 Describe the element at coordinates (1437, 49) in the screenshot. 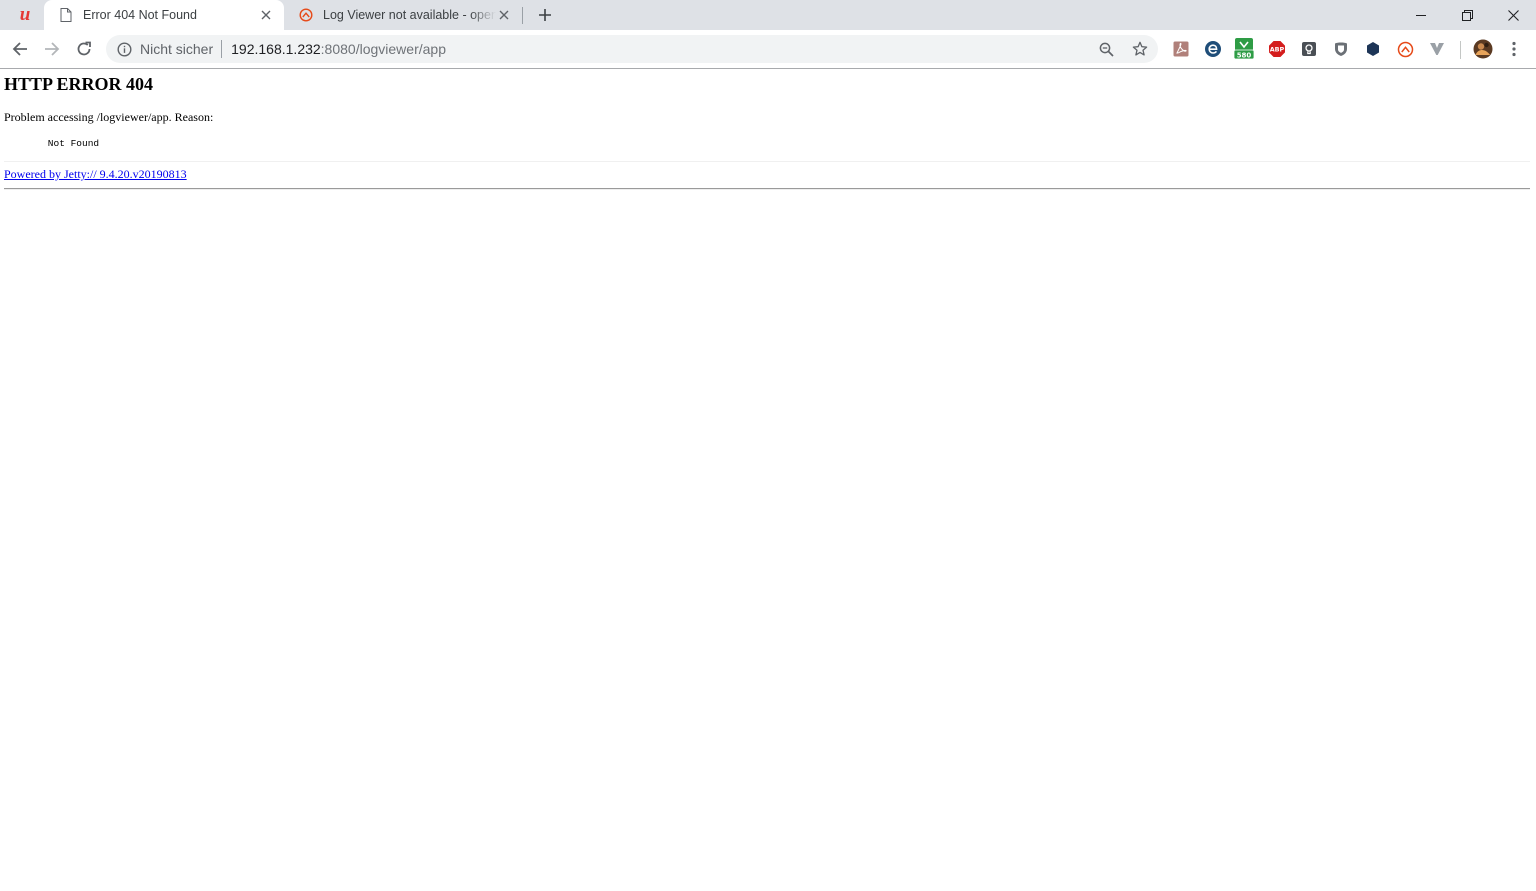

I see `vivaldi-extension-icon` at that location.